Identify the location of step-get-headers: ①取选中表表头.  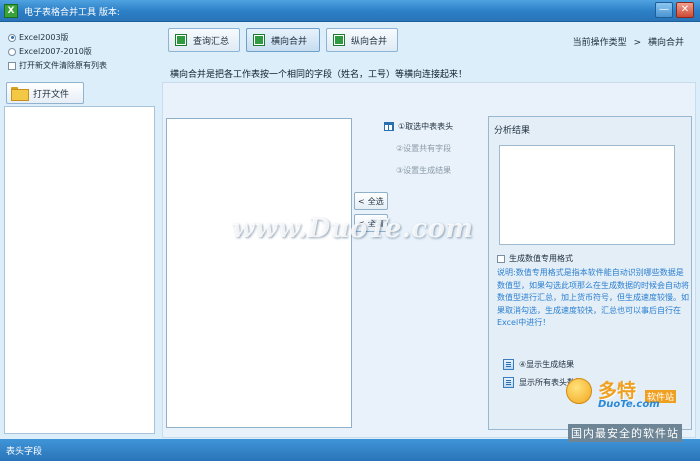
(418, 126).